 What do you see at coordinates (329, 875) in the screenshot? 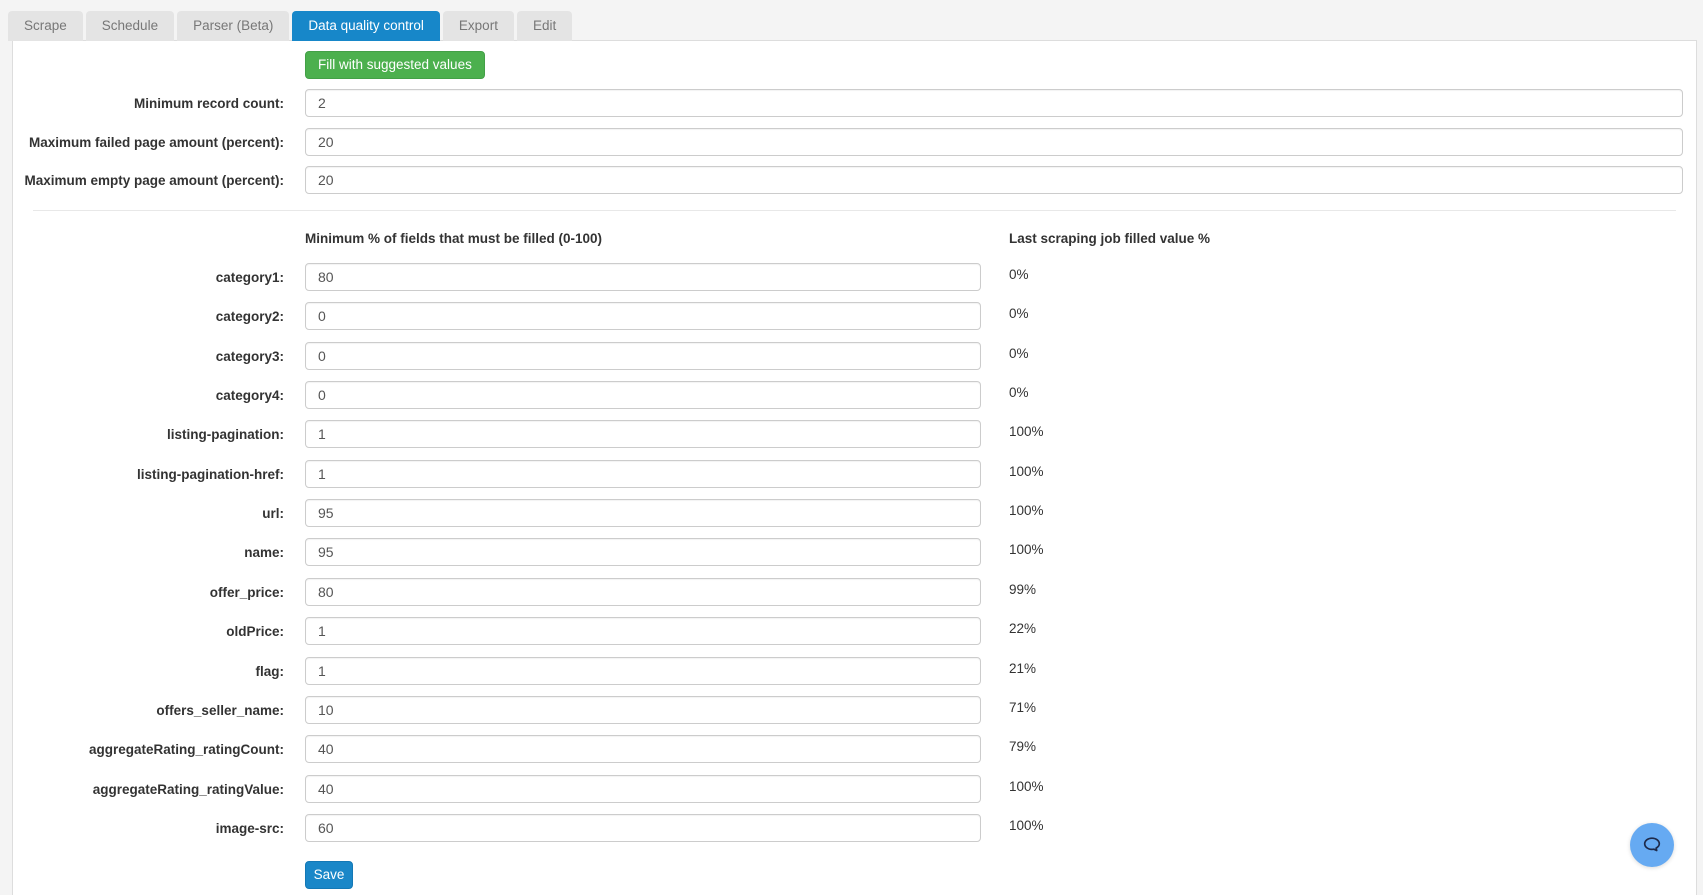
I see `save-button: Save` at bounding box center [329, 875].